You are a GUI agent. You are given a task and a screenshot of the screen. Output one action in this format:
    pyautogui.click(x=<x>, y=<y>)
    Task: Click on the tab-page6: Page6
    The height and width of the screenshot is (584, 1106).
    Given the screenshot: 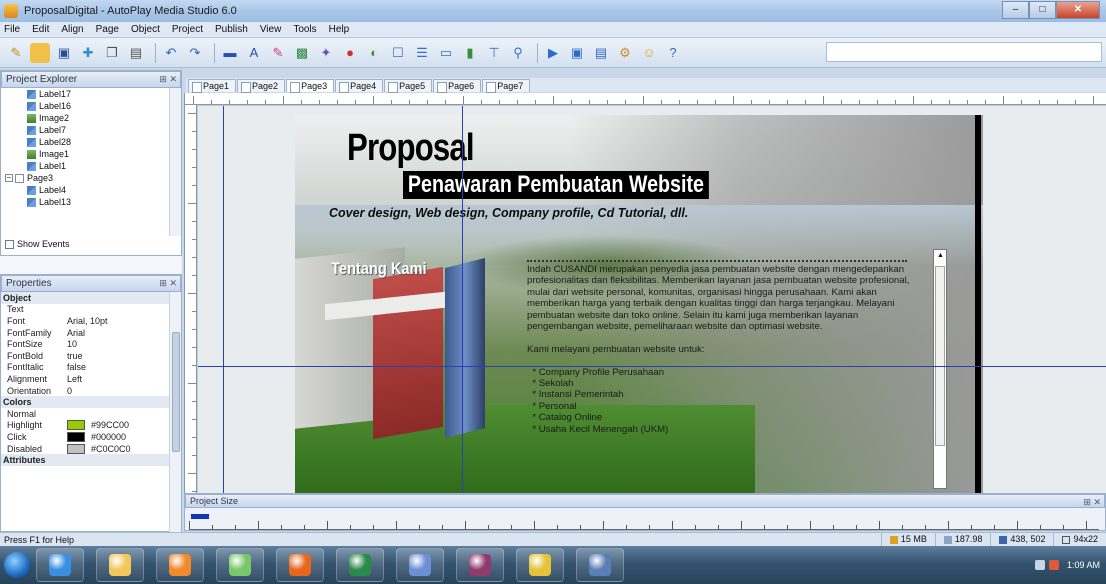 What is the action you would take?
    pyautogui.click(x=457, y=86)
    